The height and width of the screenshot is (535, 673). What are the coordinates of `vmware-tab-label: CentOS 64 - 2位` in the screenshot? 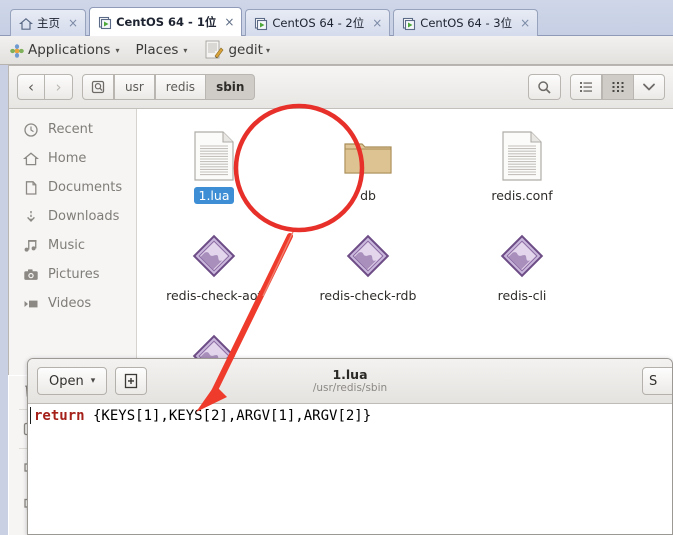 It's located at (318, 23).